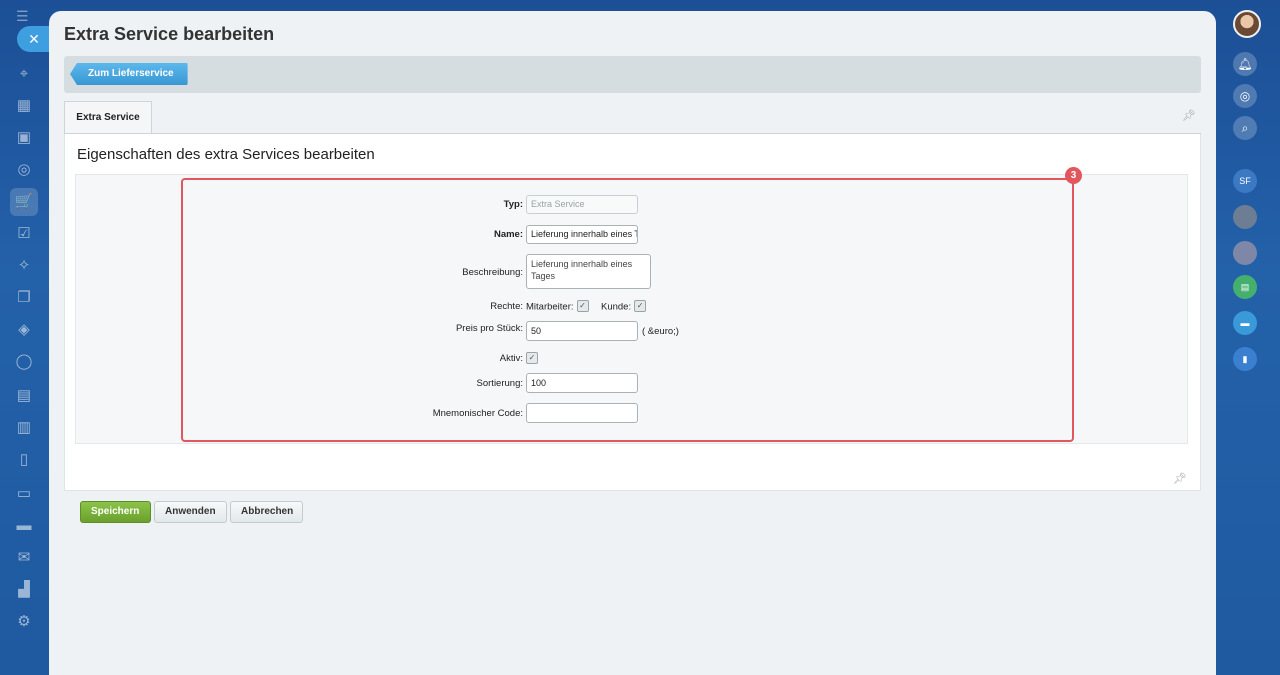 Image resolution: width=1280 pixels, height=675 pixels. Describe the element at coordinates (24, 298) in the screenshot. I see `chat-icon: ❐` at that location.